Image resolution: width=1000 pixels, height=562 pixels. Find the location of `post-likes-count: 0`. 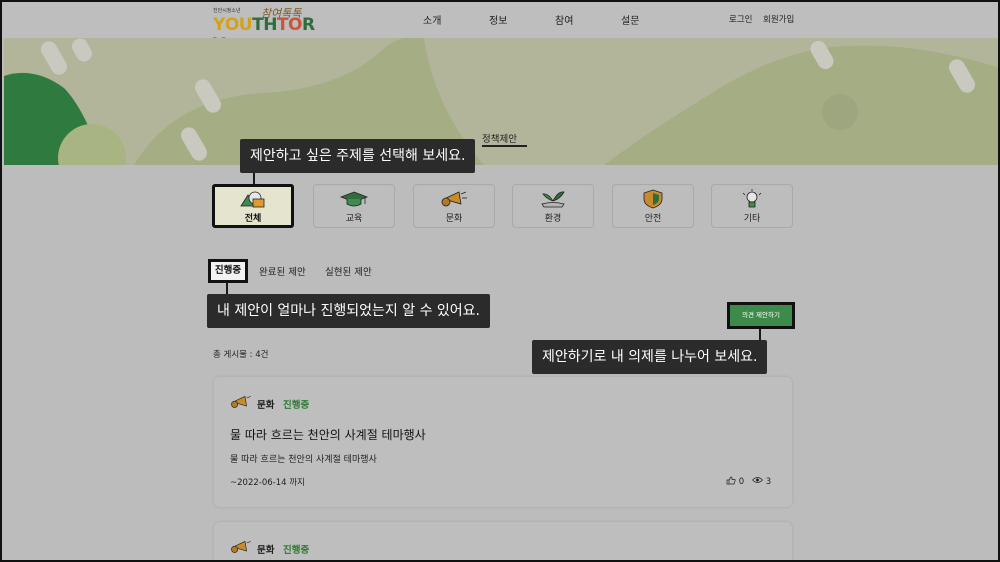

post-likes-count: 0 is located at coordinates (741, 482).